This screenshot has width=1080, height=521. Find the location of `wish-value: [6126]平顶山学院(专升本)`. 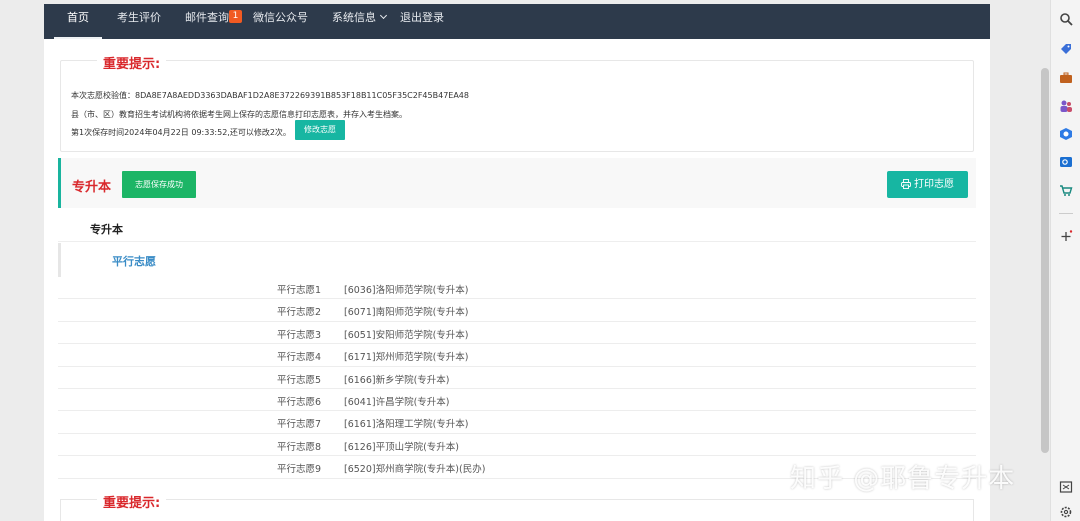

wish-value: [6126]平顶山学院(专升本) is located at coordinates (402, 447).